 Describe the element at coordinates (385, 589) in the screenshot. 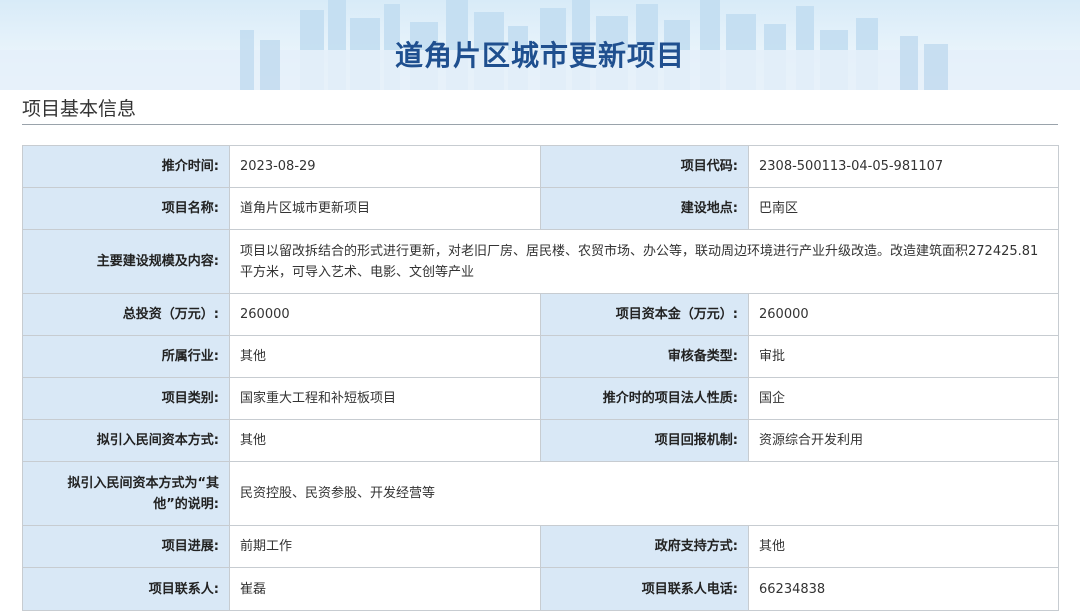

I see `field-value: 崔磊` at that location.